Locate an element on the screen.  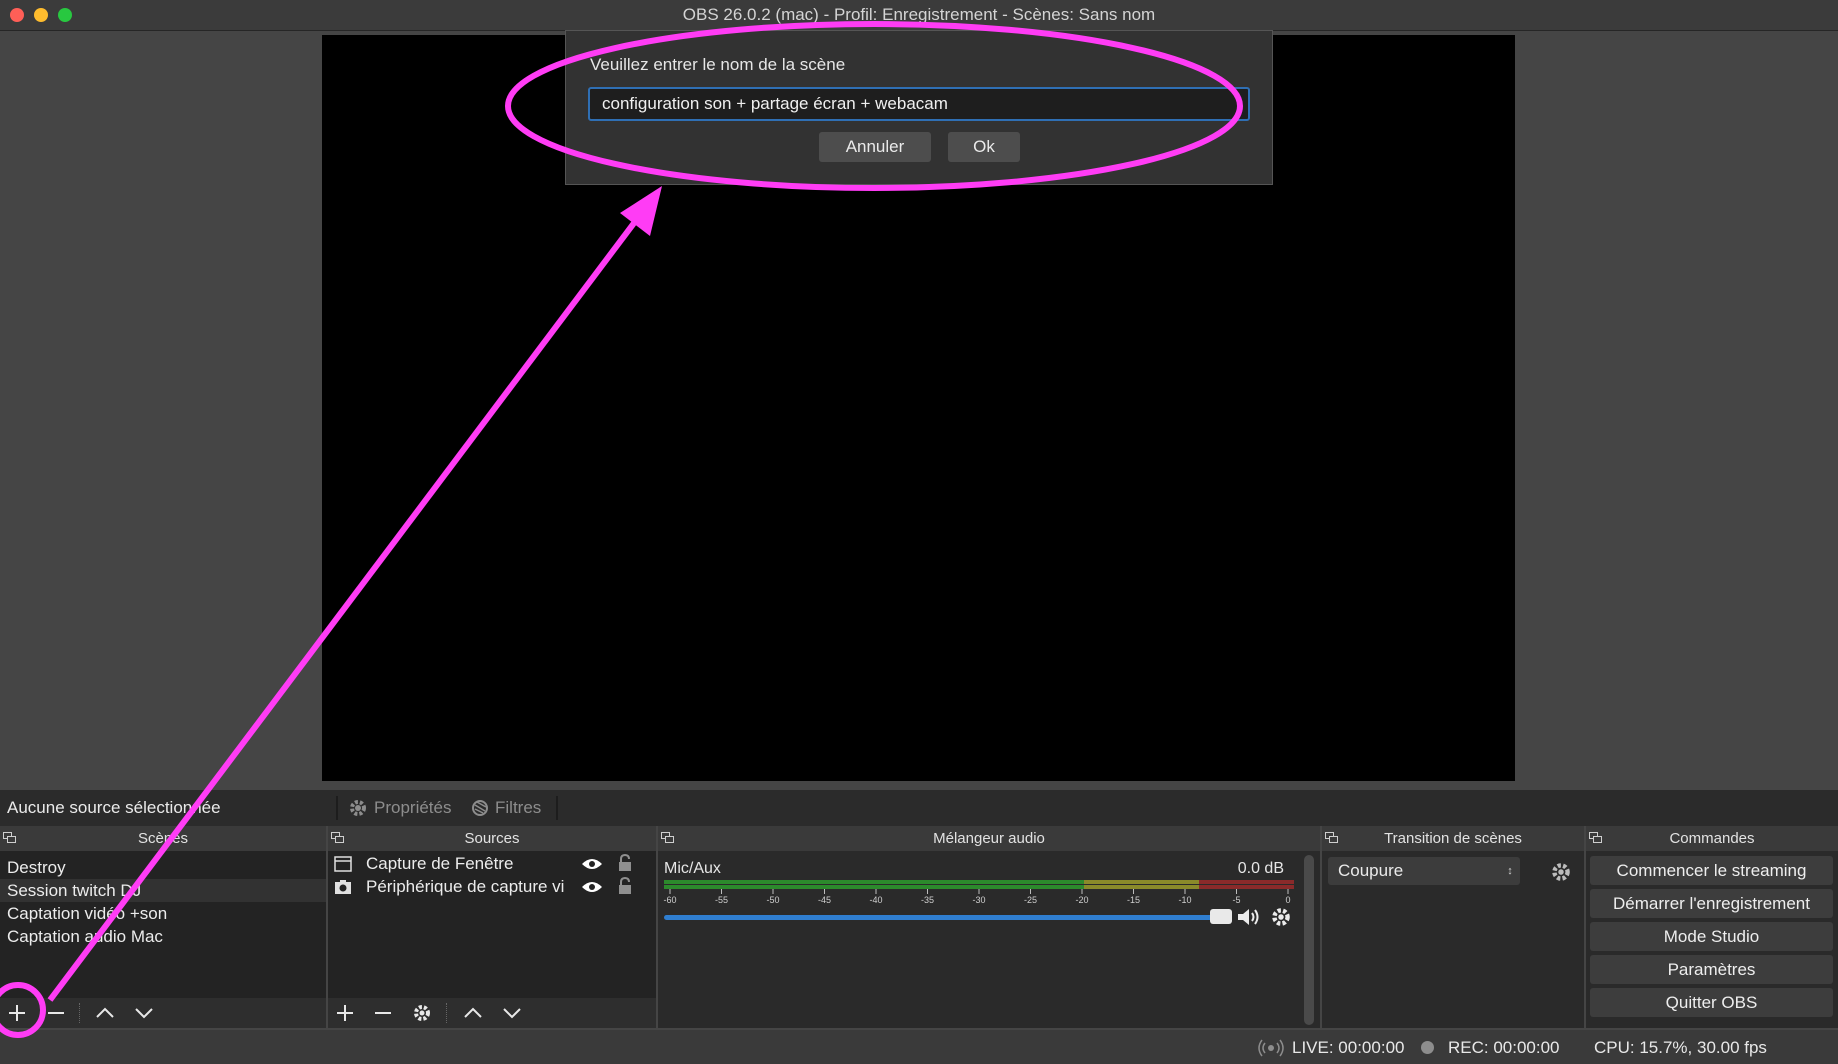
ok-button: Ok is located at coordinates (984, 147).